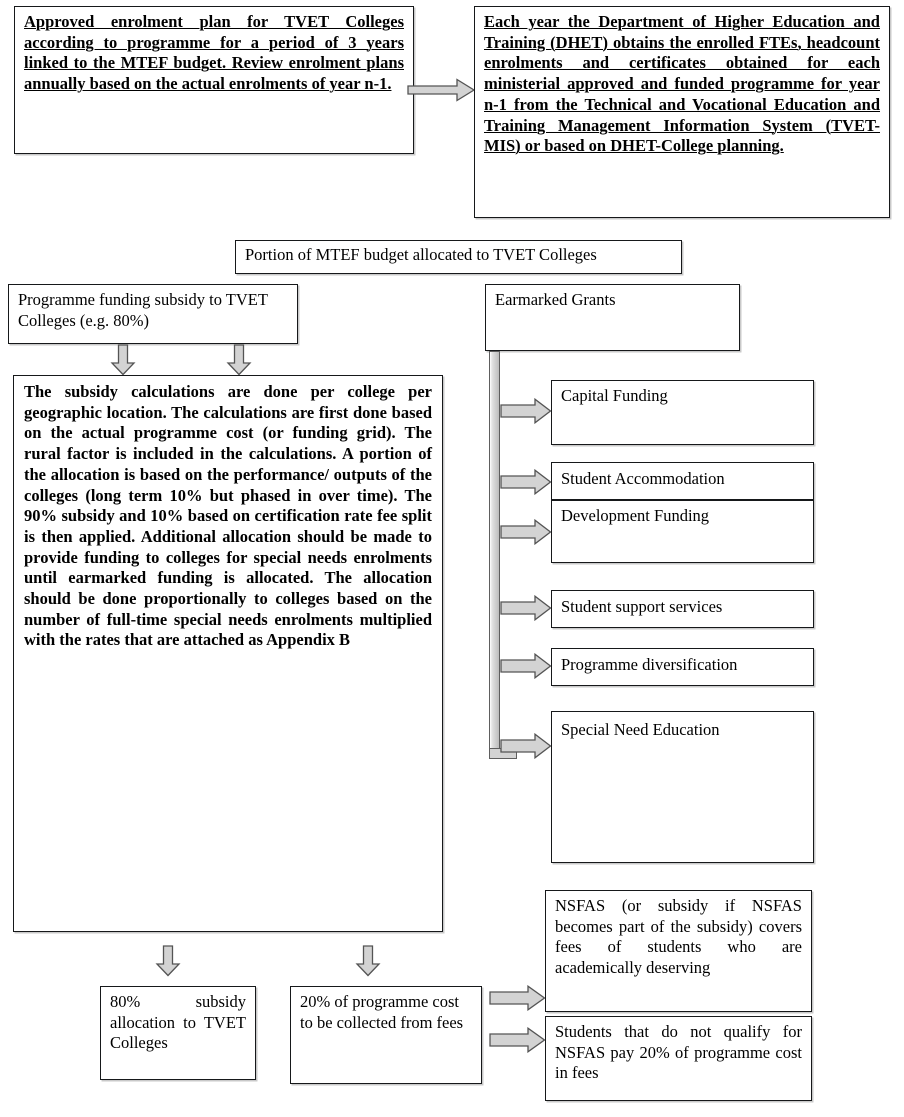  I want to click on arrow-down-to-fee-collection, so click(368, 961).